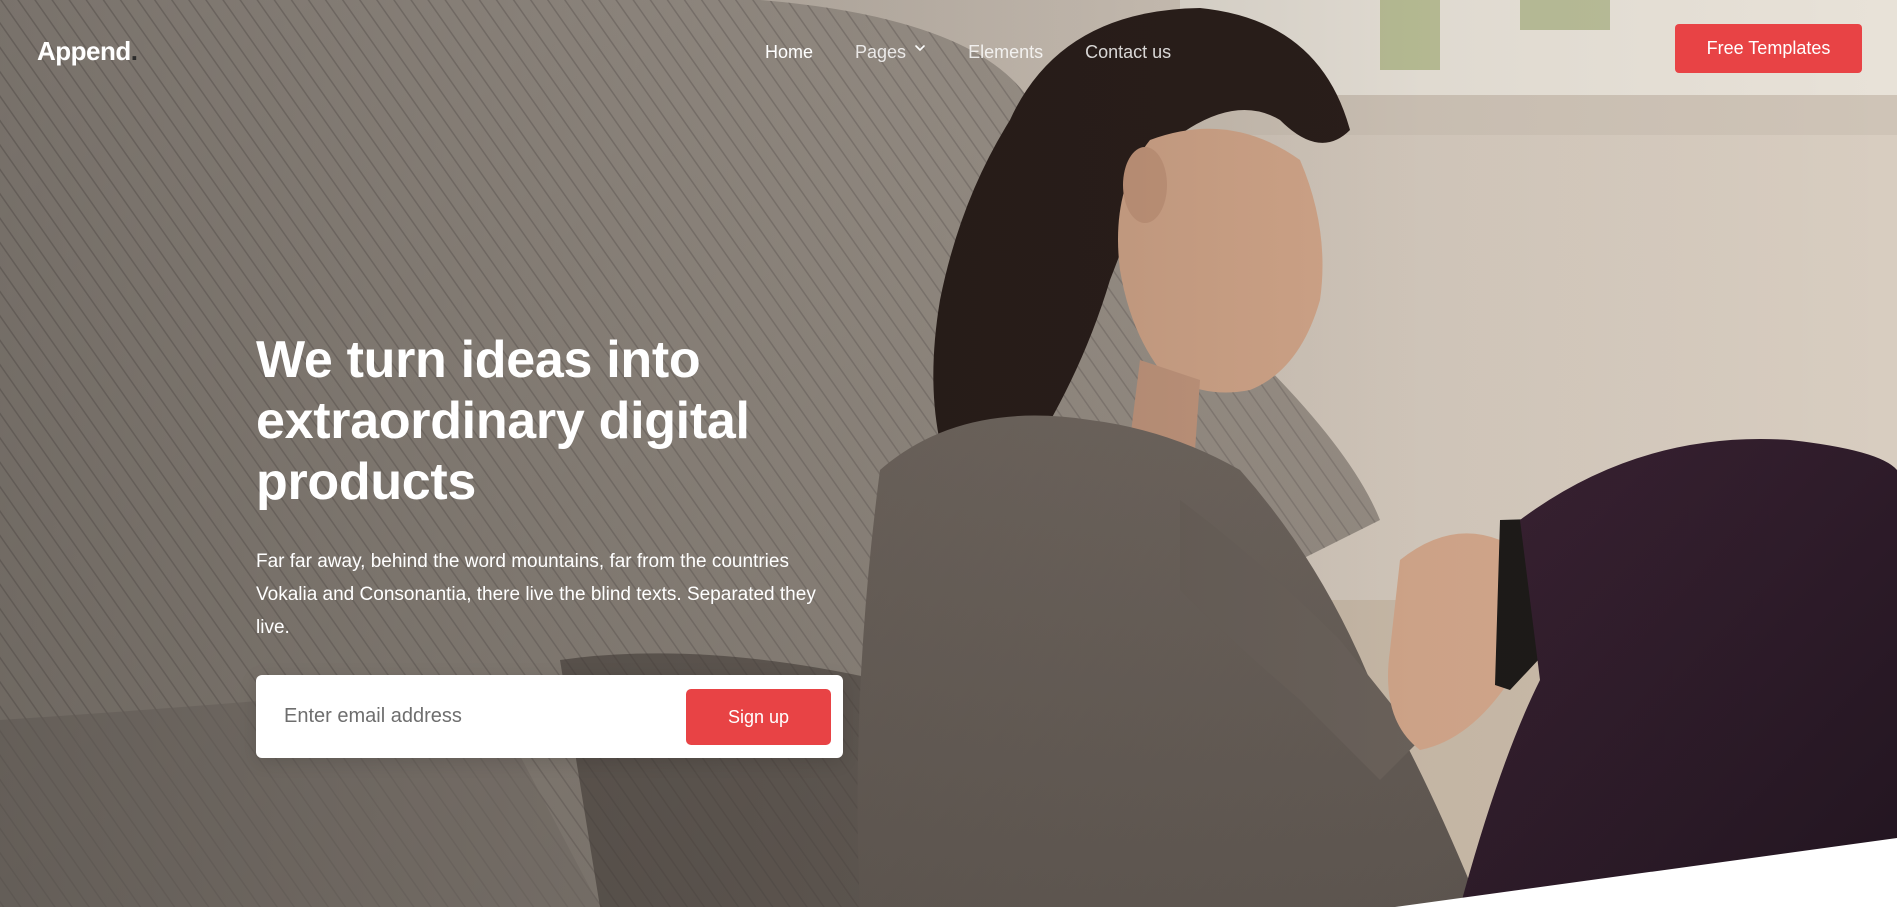 Image resolution: width=1897 pixels, height=907 pixels. Describe the element at coordinates (84, 51) in the screenshot. I see `brand-name: Append` at that location.